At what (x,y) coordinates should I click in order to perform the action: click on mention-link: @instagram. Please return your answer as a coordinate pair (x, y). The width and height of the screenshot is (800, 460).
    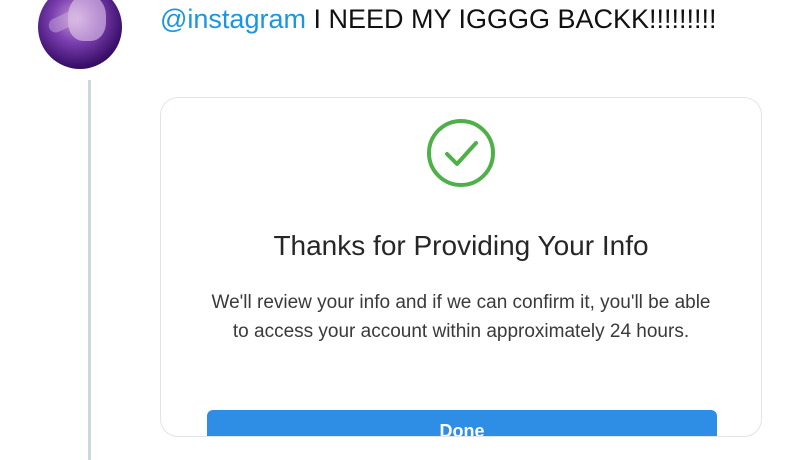
    Looking at the image, I should click on (233, 19).